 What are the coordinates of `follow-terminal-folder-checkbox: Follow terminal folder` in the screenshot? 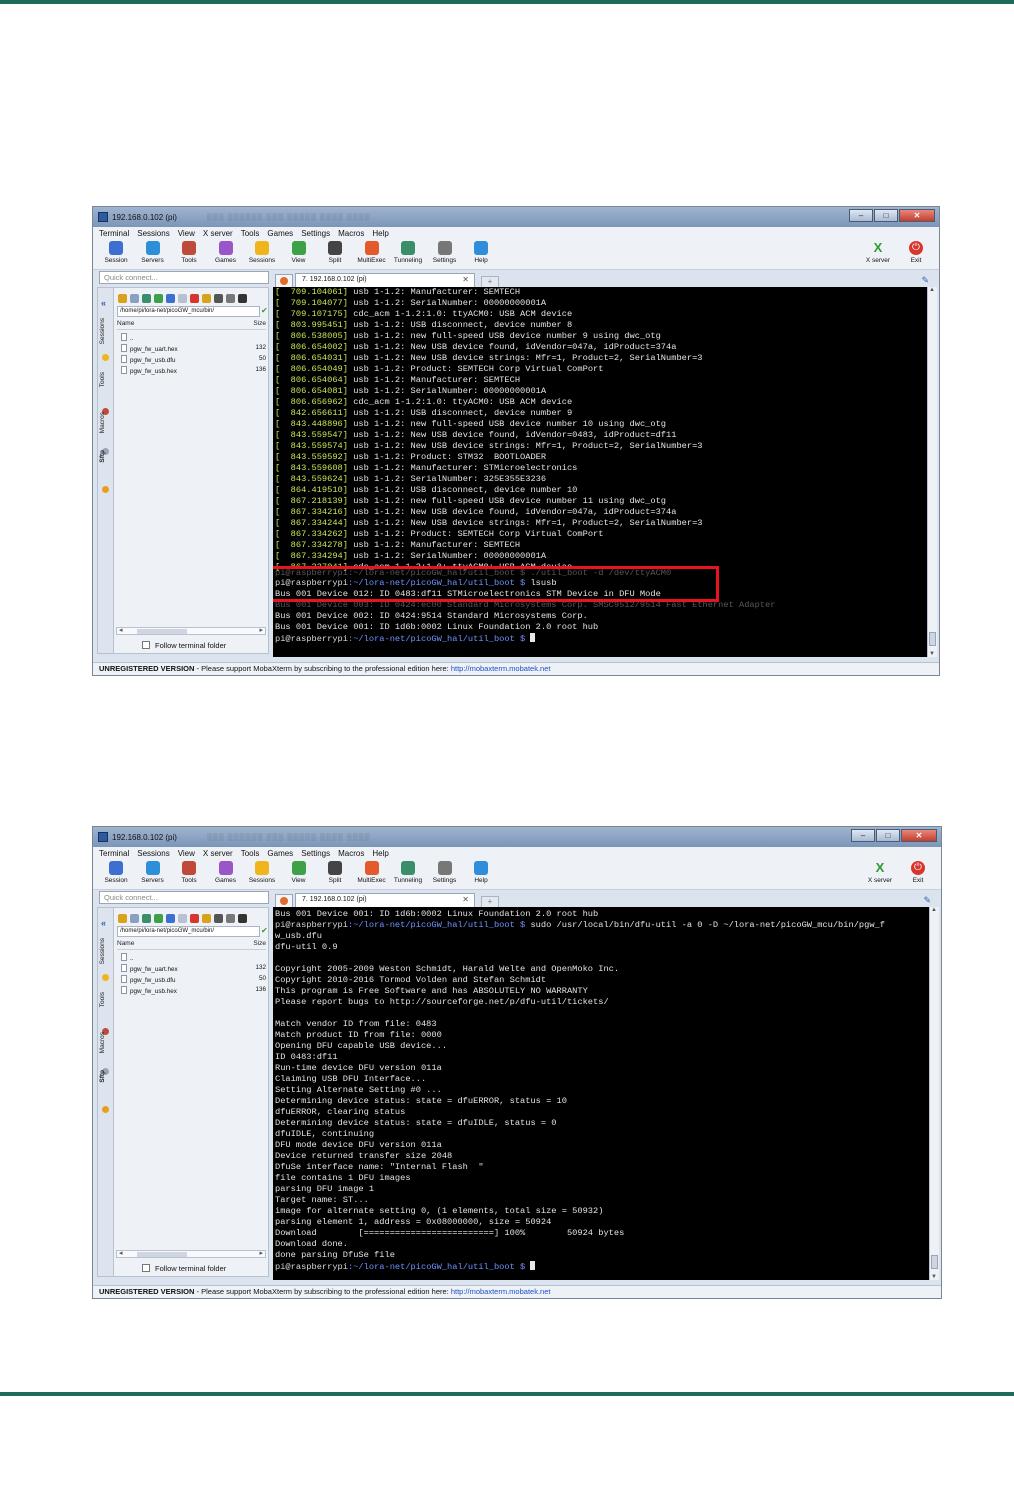 It's located at (184, 645).